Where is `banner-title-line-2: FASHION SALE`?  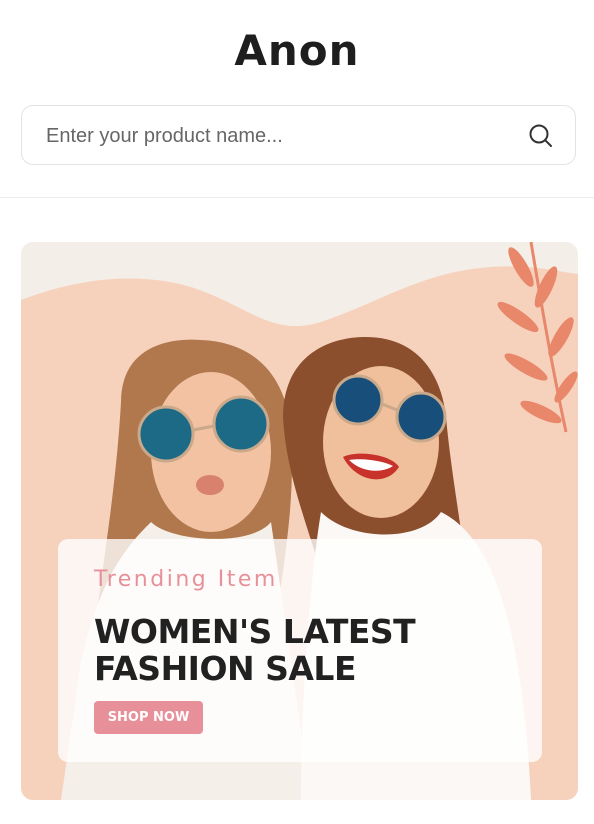
banner-title-line-2: FASHION SALE is located at coordinates (225, 668).